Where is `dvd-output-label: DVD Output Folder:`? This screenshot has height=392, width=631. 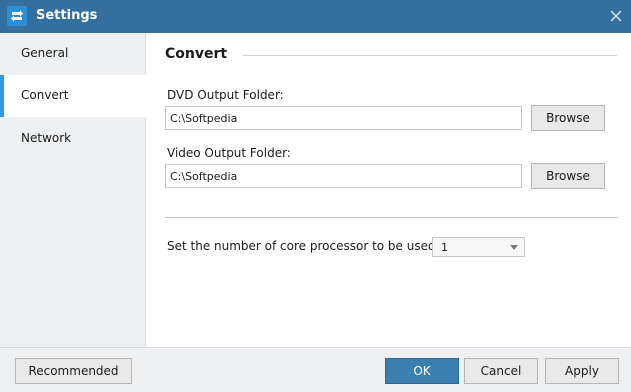 dvd-output-label: DVD Output Folder: is located at coordinates (225, 95).